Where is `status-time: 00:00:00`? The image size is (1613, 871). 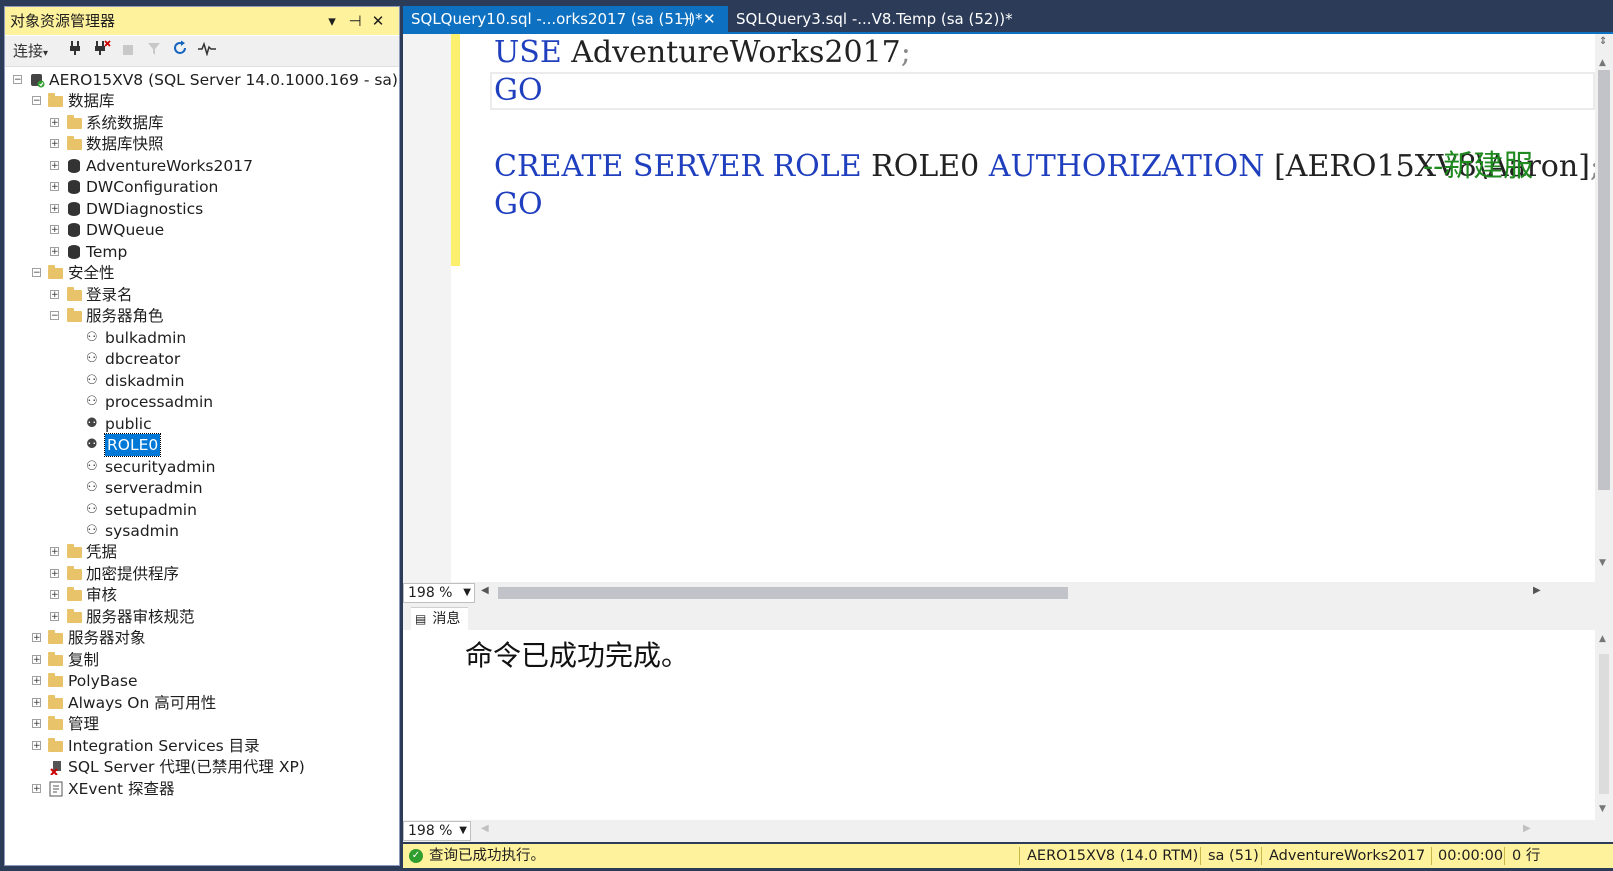 status-time: 00:00:00 is located at coordinates (1471, 856).